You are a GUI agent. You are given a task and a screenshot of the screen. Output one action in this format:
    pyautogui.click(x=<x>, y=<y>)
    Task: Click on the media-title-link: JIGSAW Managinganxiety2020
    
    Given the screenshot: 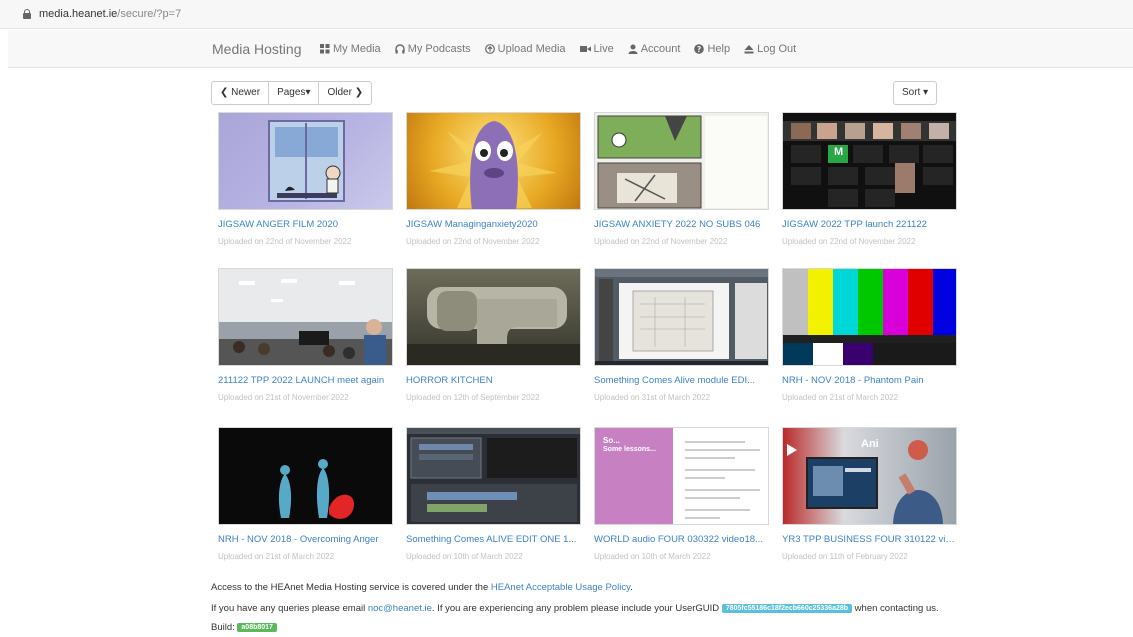 What is the action you would take?
    pyautogui.click(x=493, y=224)
    